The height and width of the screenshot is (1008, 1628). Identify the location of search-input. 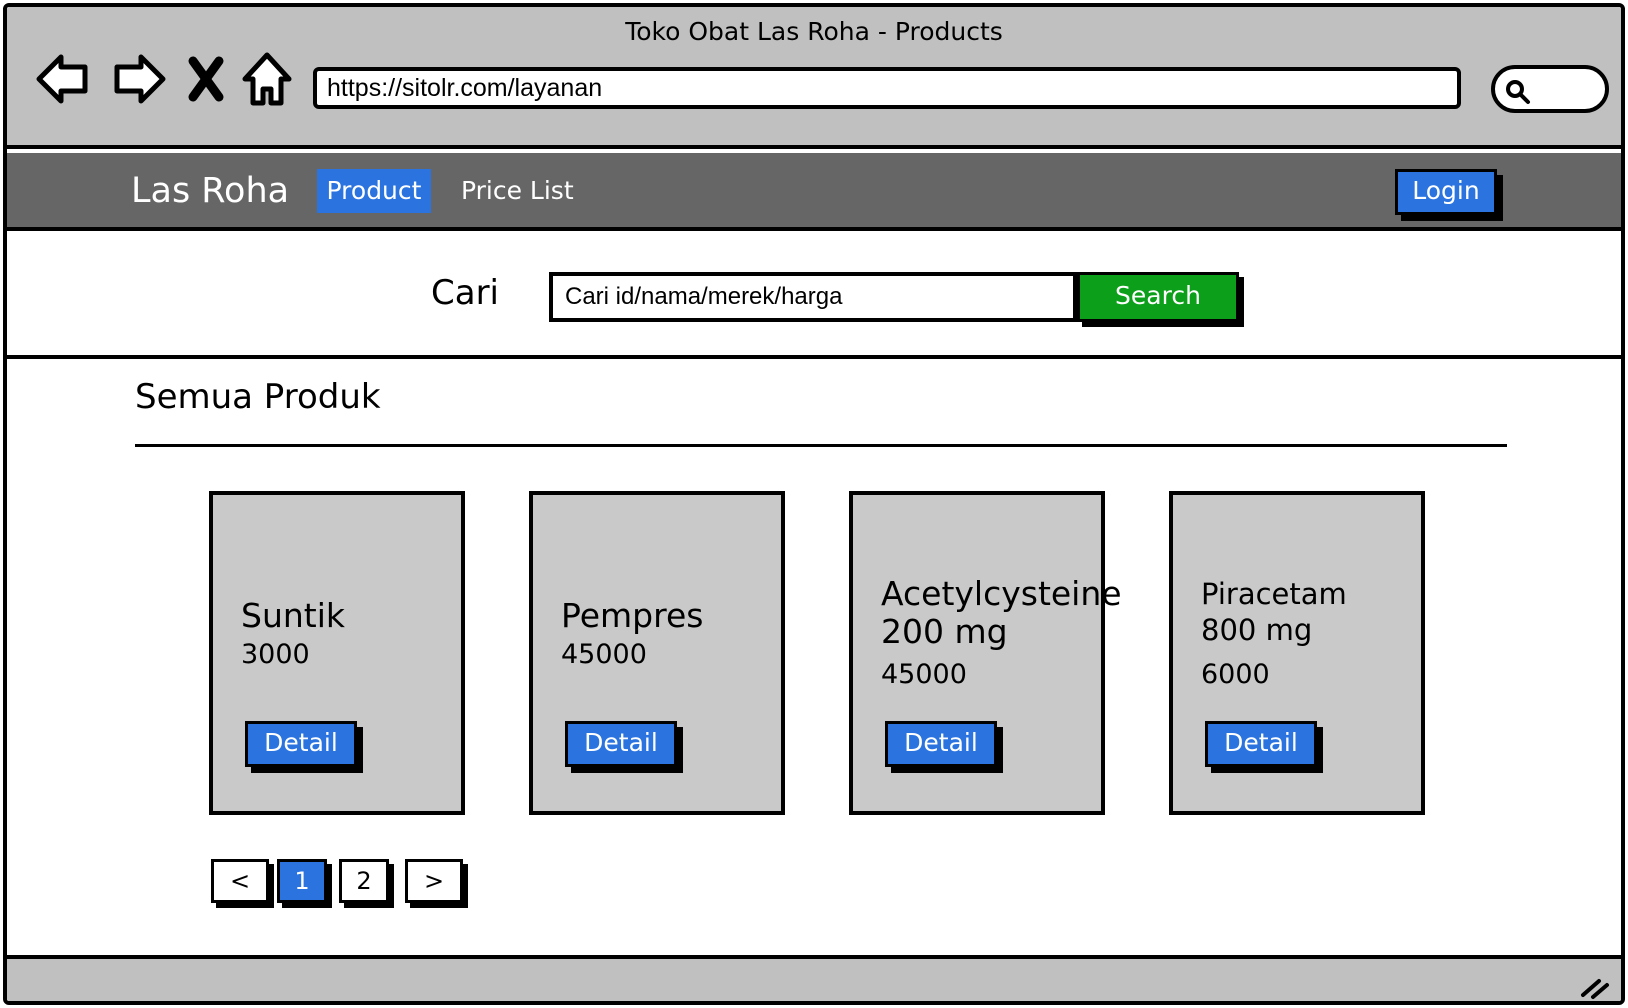
(813, 297).